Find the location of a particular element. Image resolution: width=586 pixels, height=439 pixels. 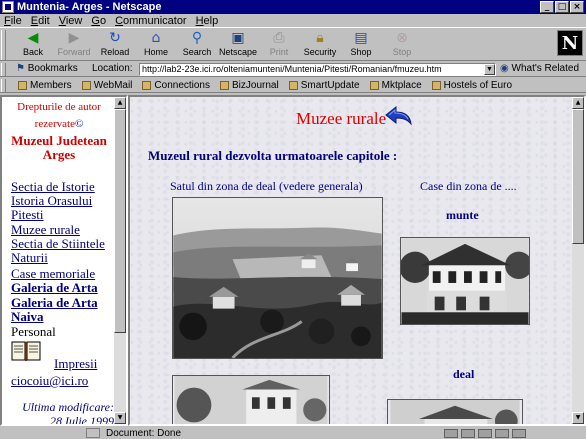

window-title: Muntenia- Arges - Netscape is located at coordinates (89, 7).